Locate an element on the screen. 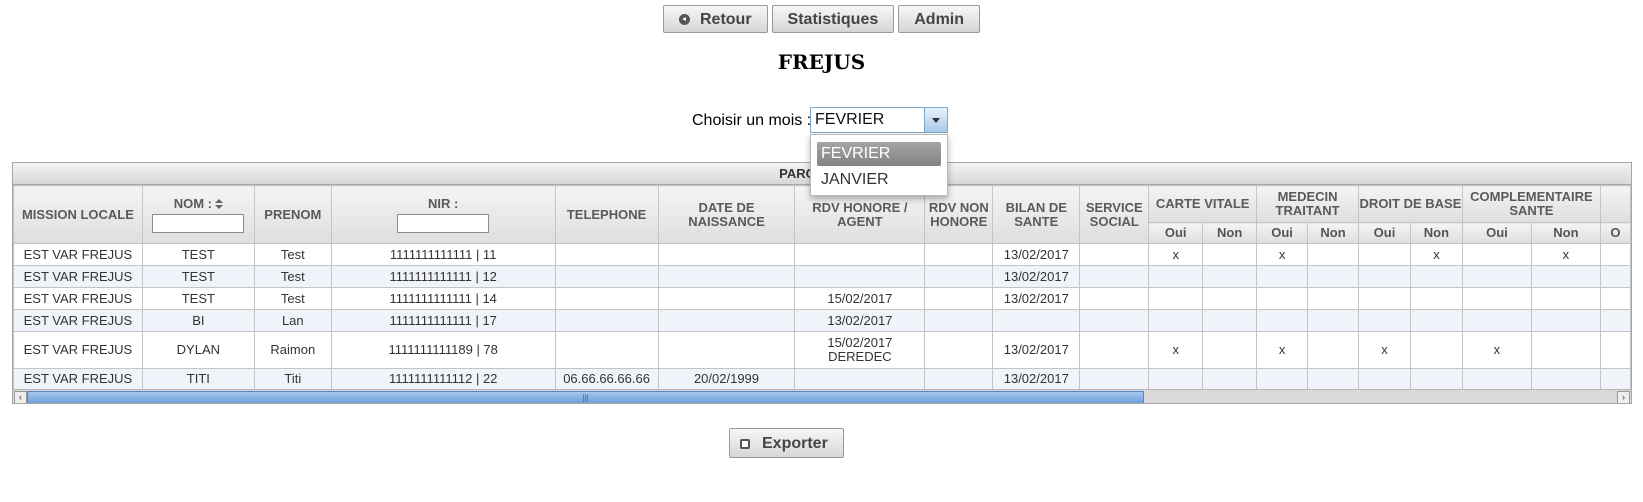 This screenshot has width=1643, height=502. col-header-telephone: TELEPHONE is located at coordinates (606, 214).